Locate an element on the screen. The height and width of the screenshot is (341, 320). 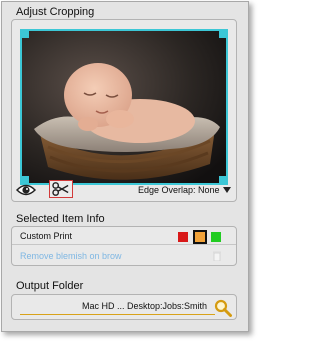
color-swatch-green is located at coordinates (216, 237).